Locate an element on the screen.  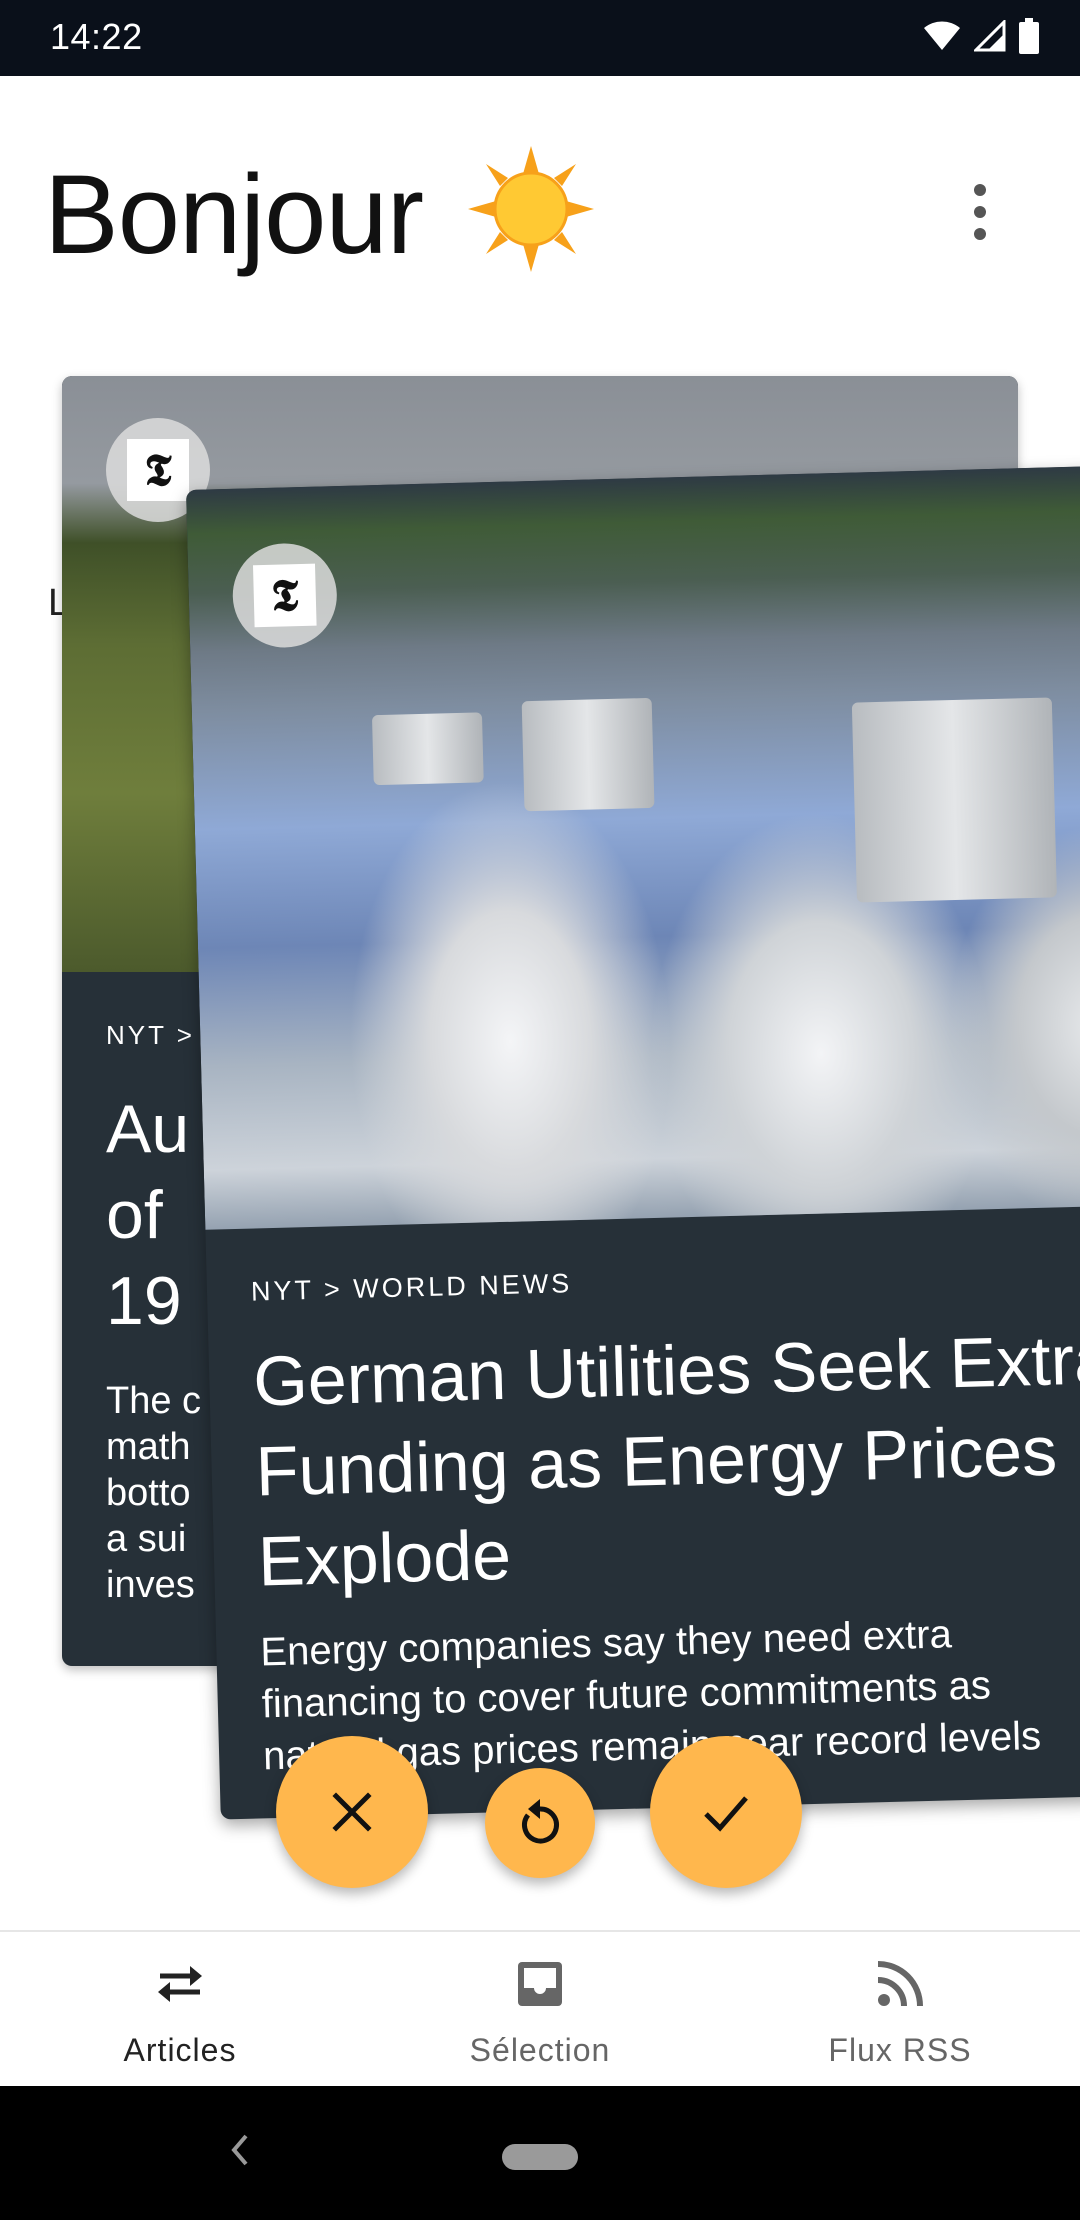
check-icon is located at coordinates (726, 1814).